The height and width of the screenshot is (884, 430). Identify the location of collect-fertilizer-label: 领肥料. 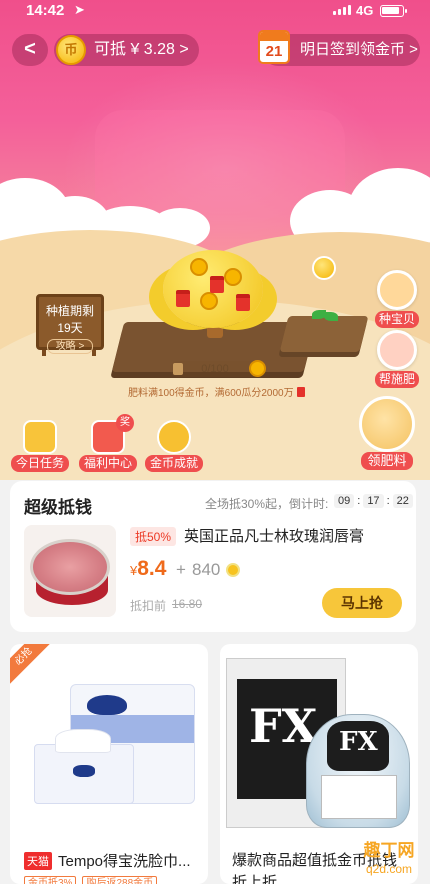
(387, 461).